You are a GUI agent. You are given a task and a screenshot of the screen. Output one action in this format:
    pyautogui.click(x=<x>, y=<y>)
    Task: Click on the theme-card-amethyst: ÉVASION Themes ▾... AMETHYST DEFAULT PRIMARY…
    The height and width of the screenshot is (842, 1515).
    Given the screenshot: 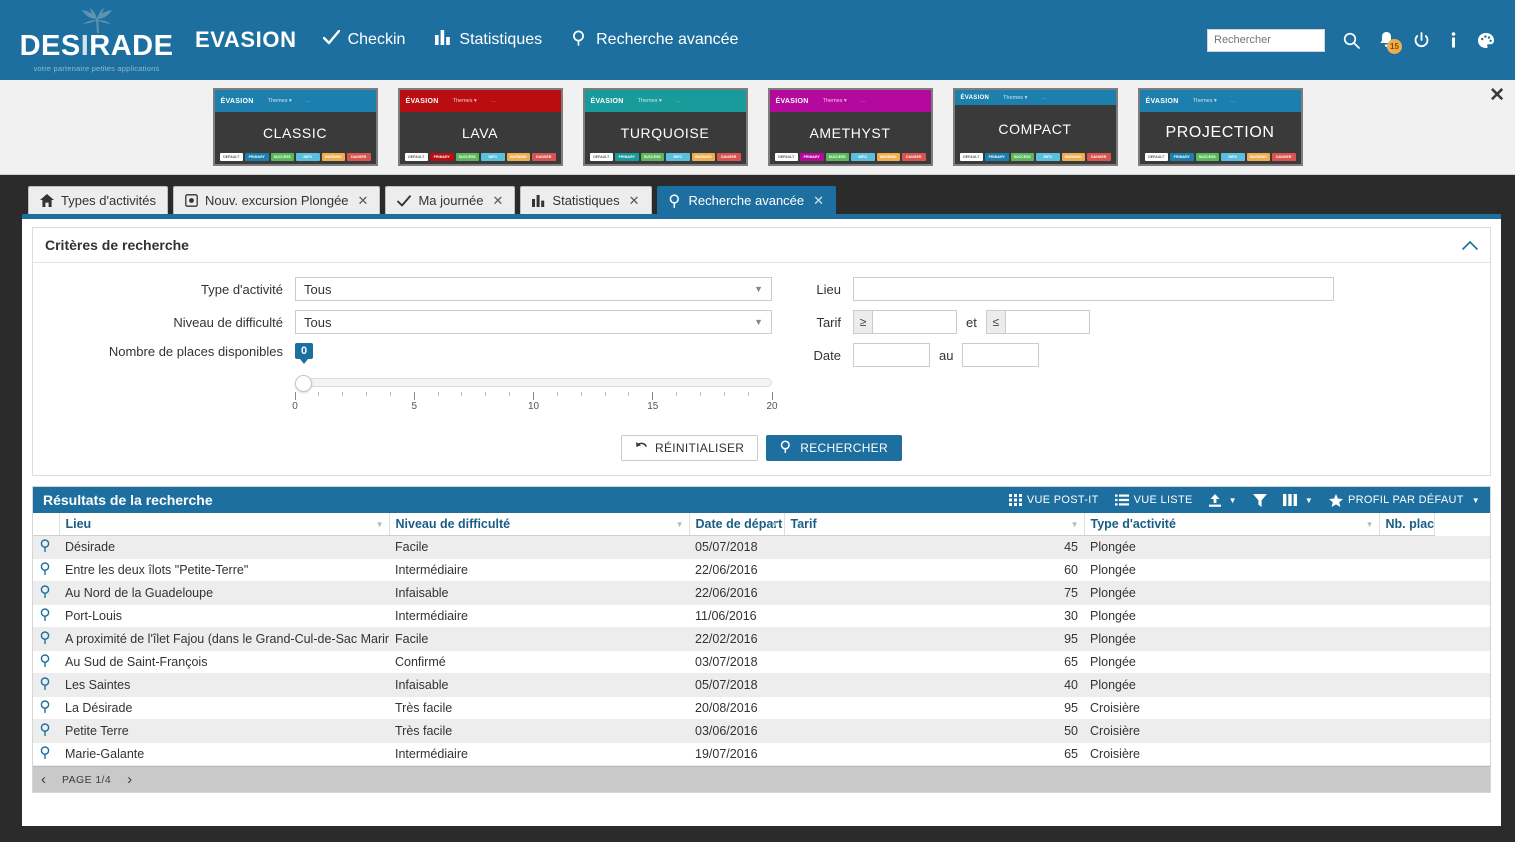 What is the action you would take?
    pyautogui.click(x=850, y=127)
    